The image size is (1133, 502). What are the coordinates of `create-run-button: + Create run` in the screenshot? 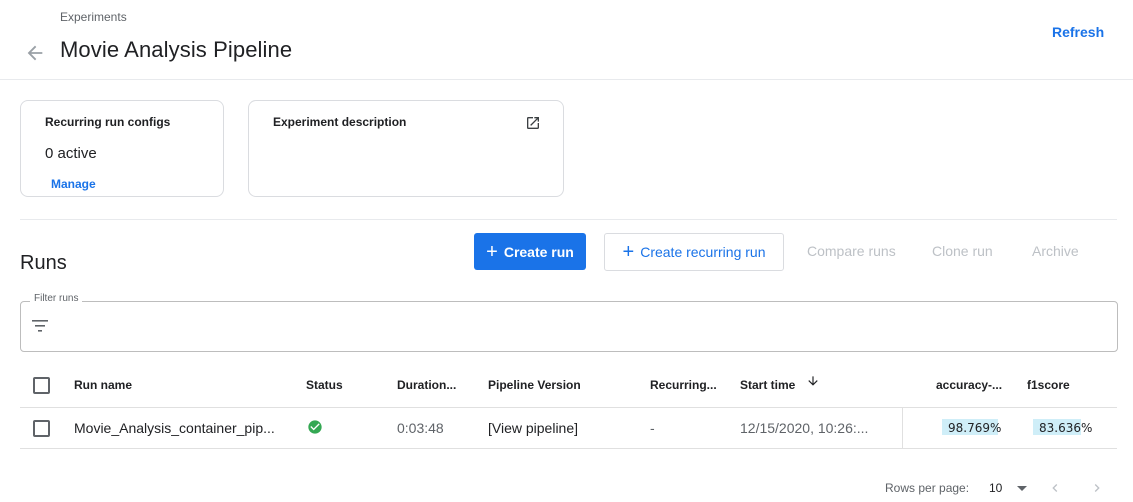 It's located at (530, 251).